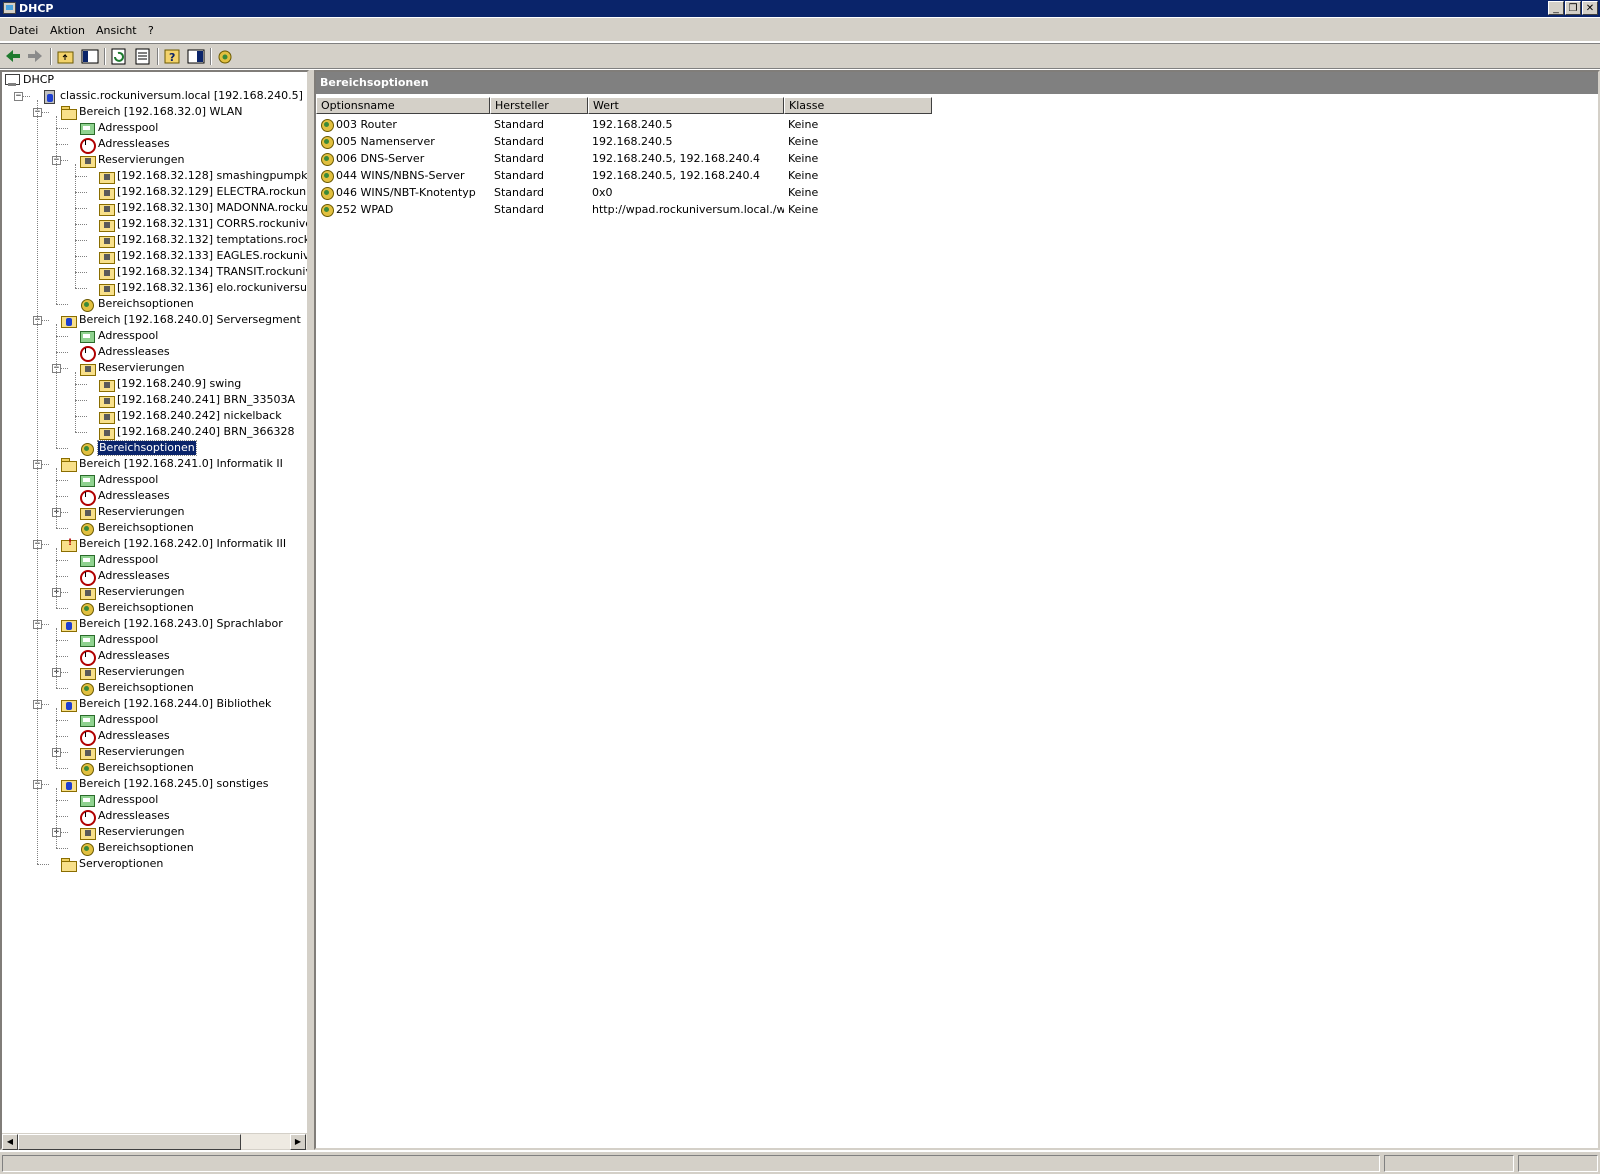 This screenshot has height=1174, width=1600. Describe the element at coordinates (154, 80) in the screenshot. I see `tree-item-dhcp: DHCP` at that location.